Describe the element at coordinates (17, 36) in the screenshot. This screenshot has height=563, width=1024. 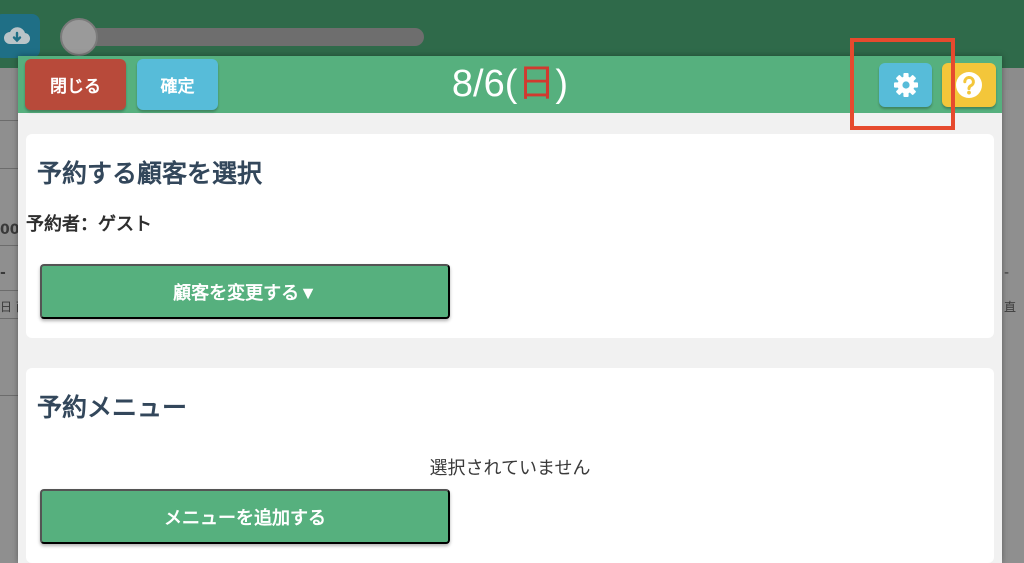
I see `download-cloud-icon` at that location.